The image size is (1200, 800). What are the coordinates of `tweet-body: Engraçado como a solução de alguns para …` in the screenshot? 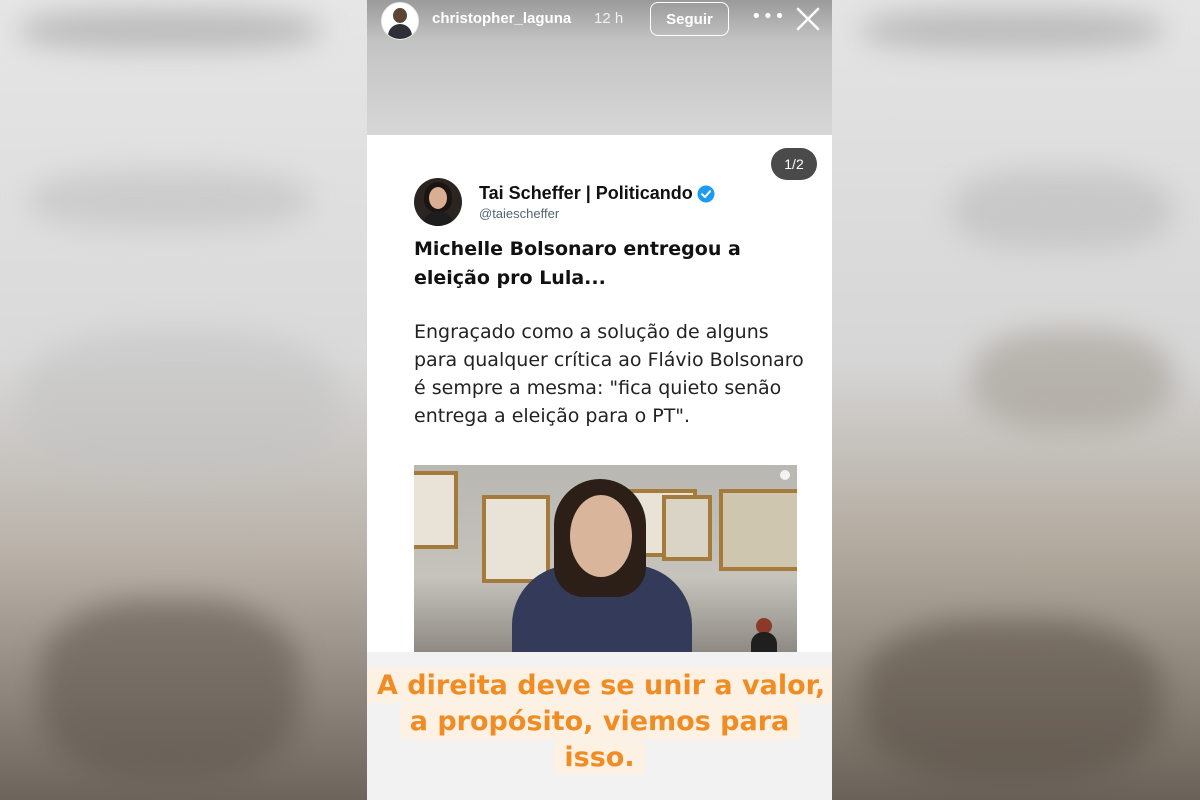 It's located at (609, 374).